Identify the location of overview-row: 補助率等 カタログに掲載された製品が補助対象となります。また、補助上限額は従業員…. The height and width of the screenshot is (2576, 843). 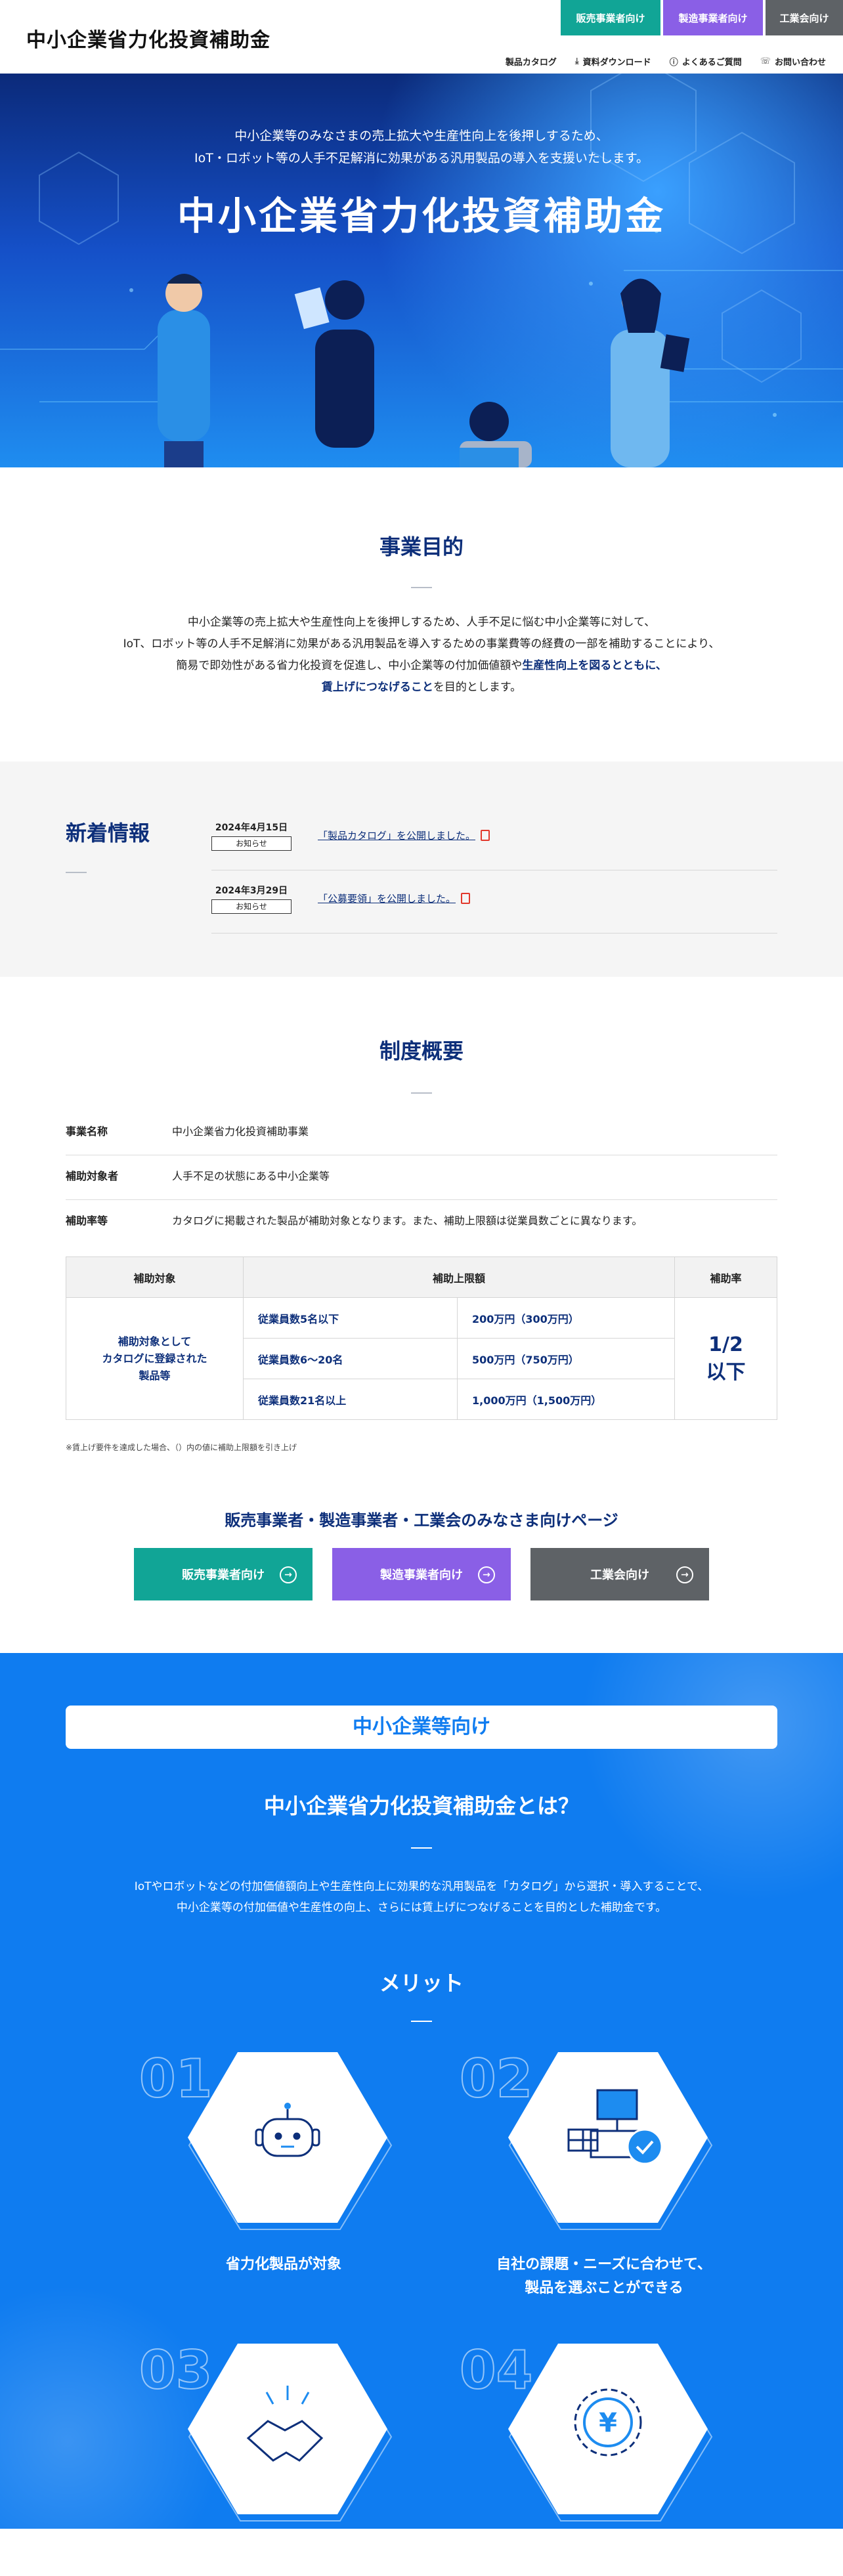
(421, 1222).